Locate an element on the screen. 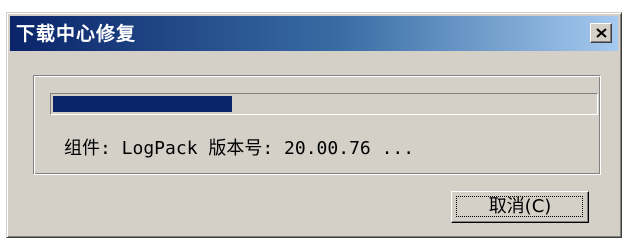 The height and width of the screenshot is (242, 628). close-button is located at coordinates (601, 33).